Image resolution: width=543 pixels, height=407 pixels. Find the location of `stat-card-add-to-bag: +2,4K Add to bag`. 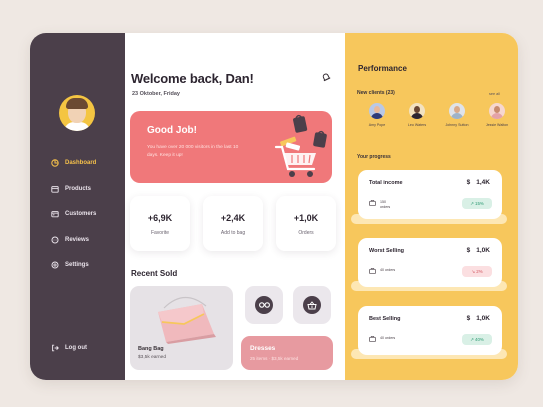

stat-card-add-to-bag: +2,4K Add to bag is located at coordinates (233, 223).